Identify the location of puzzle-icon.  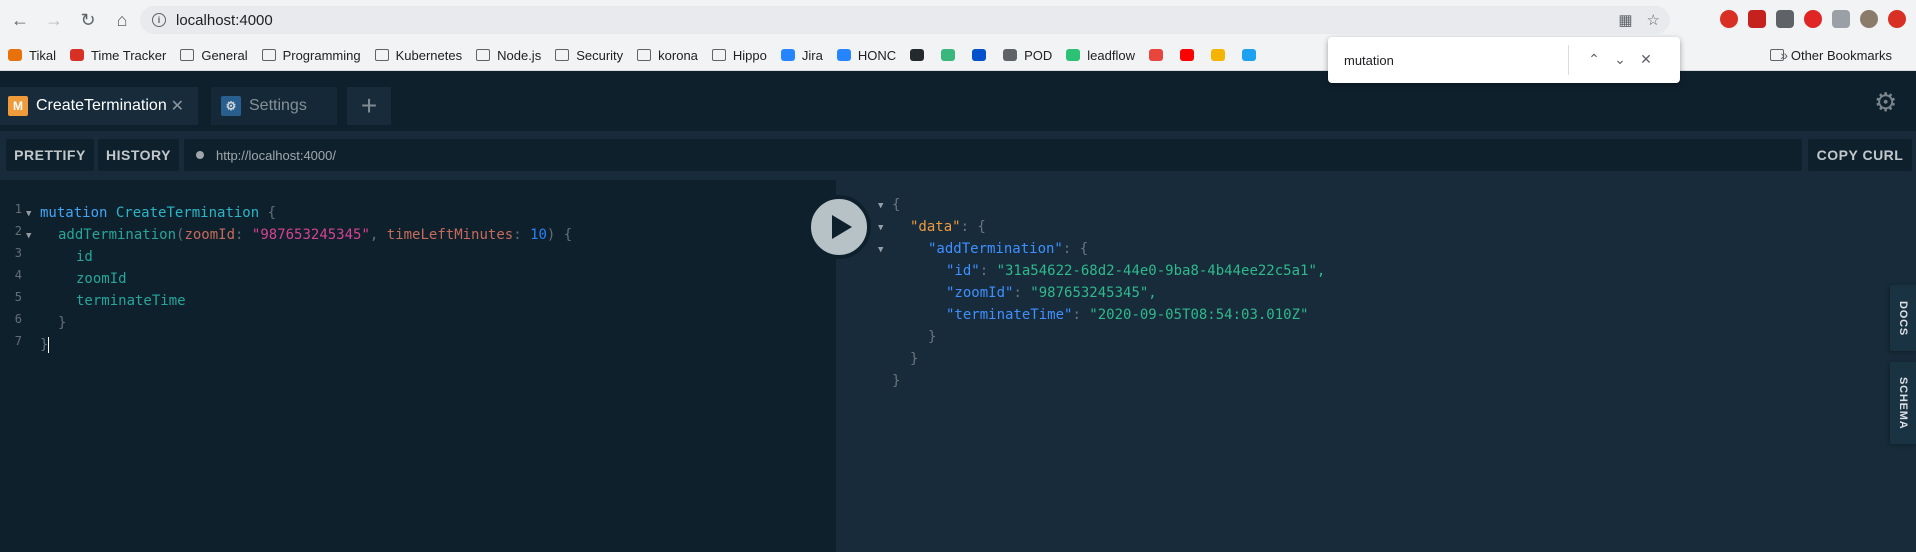
(1841, 19).